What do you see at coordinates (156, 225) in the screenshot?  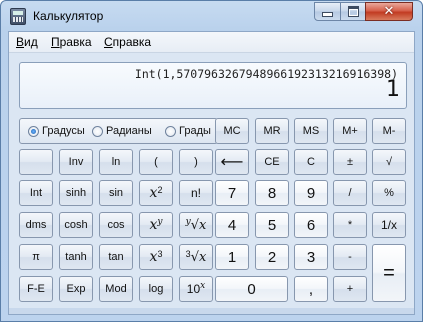 I see `x-power-y-button: xy` at bounding box center [156, 225].